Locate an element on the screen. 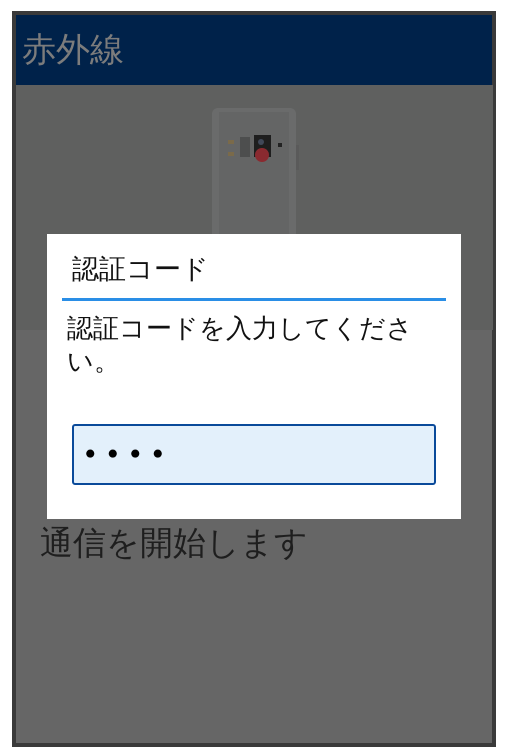 The image size is (507, 753). body-text: 通信を開始します is located at coordinates (174, 542).